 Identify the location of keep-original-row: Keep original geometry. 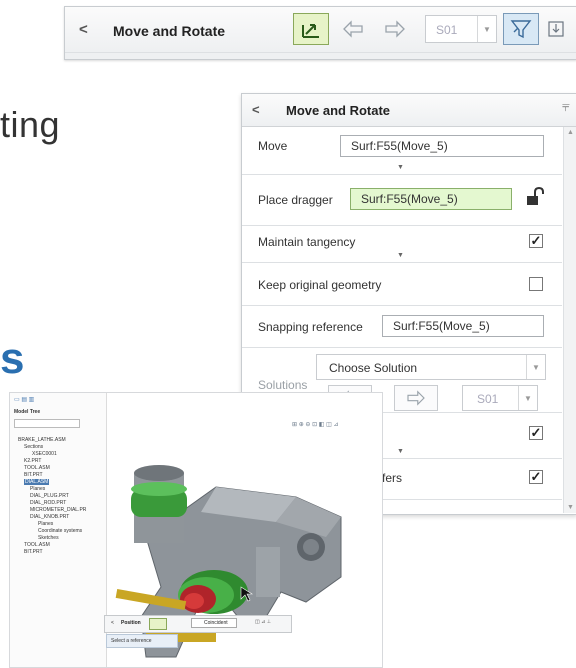
(402, 284).